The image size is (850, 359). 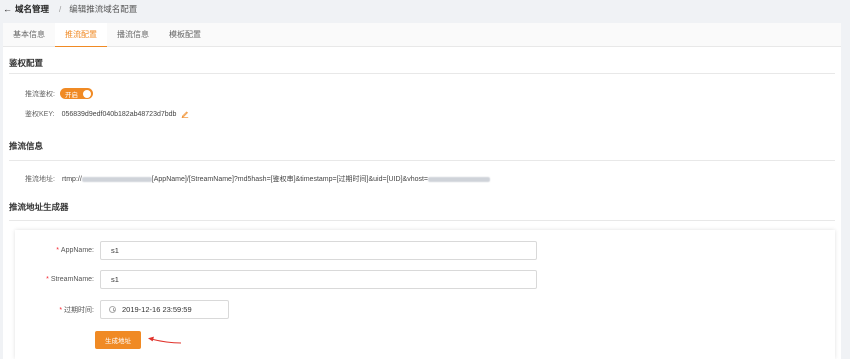 I want to click on back-link: ← 域名管理, so click(x=26, y=9).